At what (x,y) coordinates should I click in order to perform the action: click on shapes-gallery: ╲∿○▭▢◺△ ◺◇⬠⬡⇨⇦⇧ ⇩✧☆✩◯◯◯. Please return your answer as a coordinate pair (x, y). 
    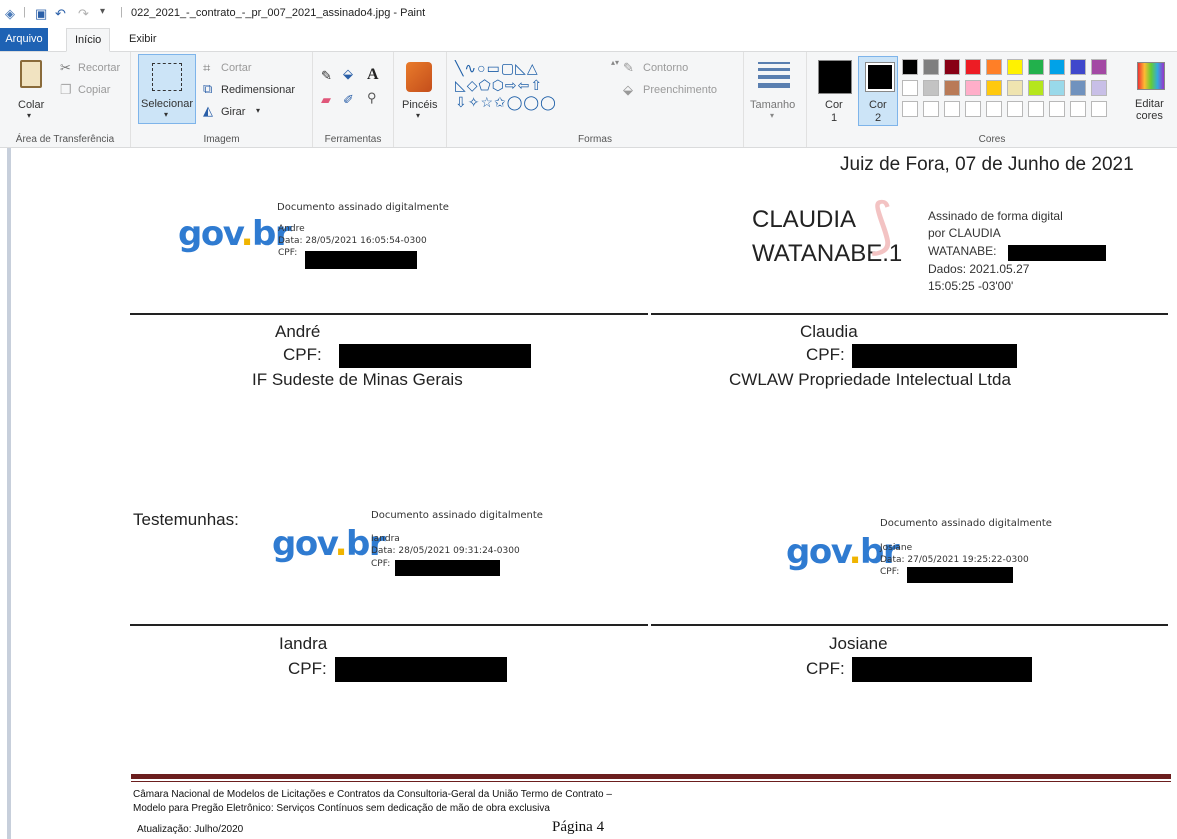
    Looking at the image, I should click on (533, 90).